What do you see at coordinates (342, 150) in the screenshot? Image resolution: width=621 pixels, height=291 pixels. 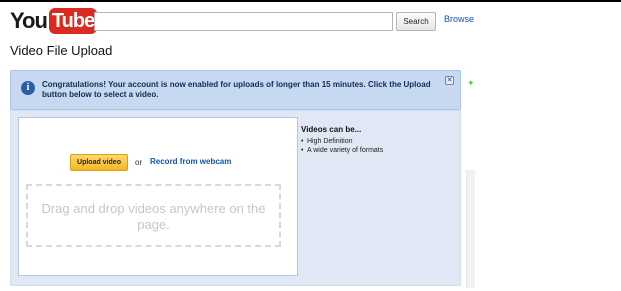 I see `list-item: A wide variety of formats` at bounding box center [342, 150].